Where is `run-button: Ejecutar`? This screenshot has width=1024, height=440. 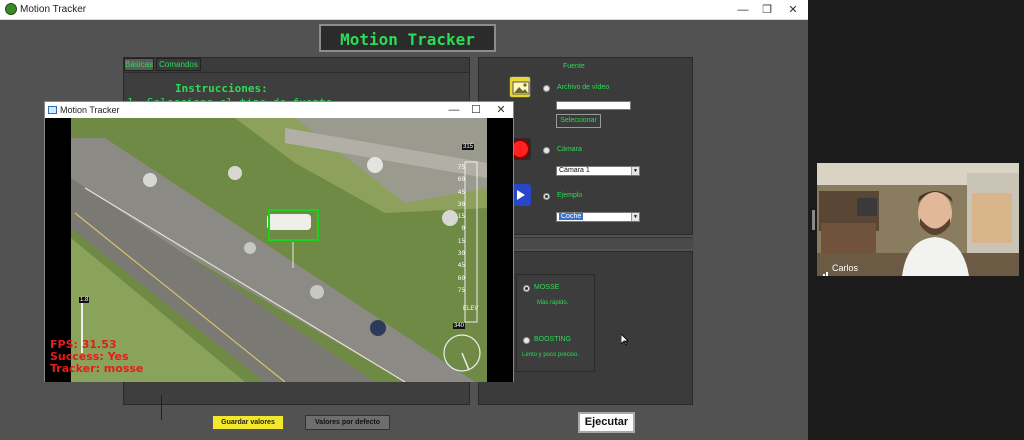 run-button: Ejecutar is located at coordinates (606, 422).